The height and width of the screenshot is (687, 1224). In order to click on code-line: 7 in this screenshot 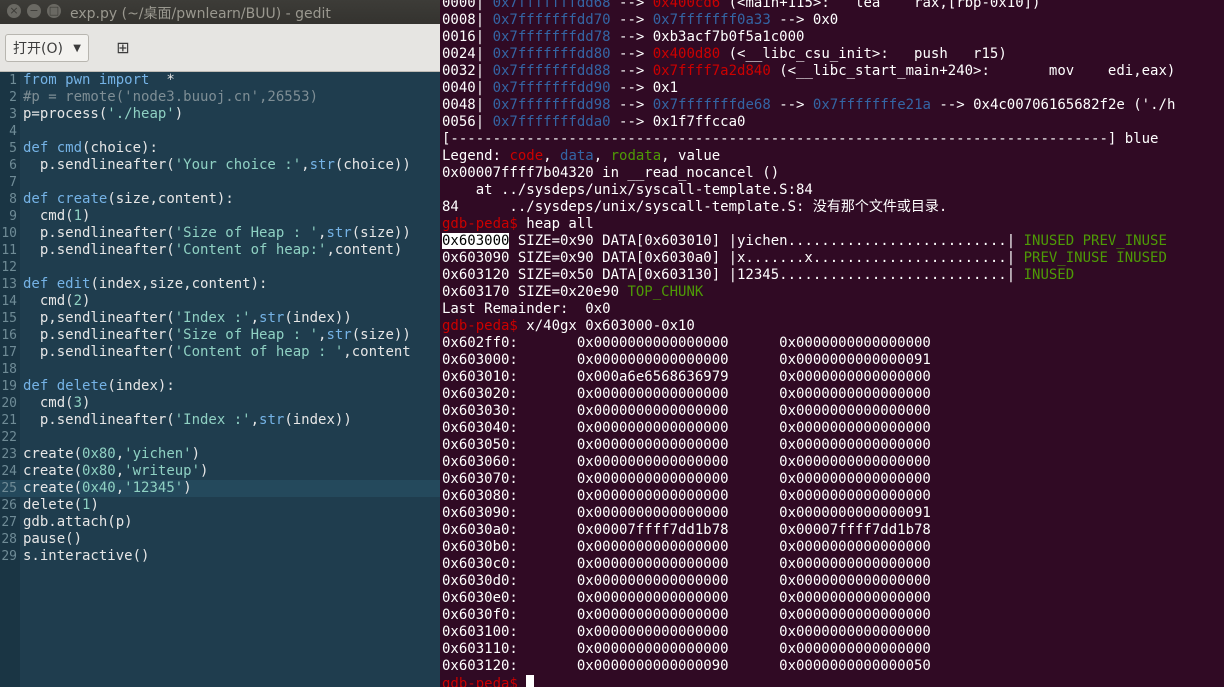, I will do `click(220, 182)`.